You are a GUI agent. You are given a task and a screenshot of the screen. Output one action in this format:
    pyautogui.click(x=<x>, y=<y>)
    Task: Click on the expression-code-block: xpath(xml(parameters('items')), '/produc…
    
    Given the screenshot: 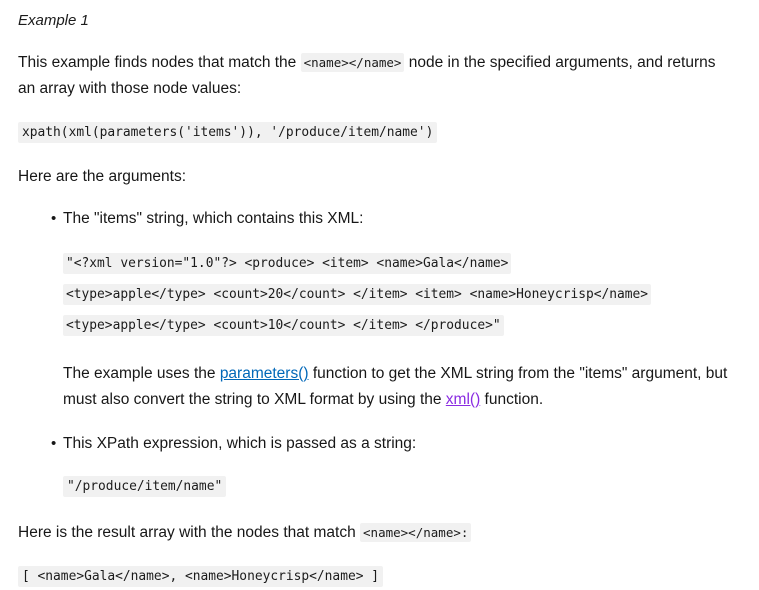 What is the action you would take?
    pyautogui.click(x=377, y=133)
    